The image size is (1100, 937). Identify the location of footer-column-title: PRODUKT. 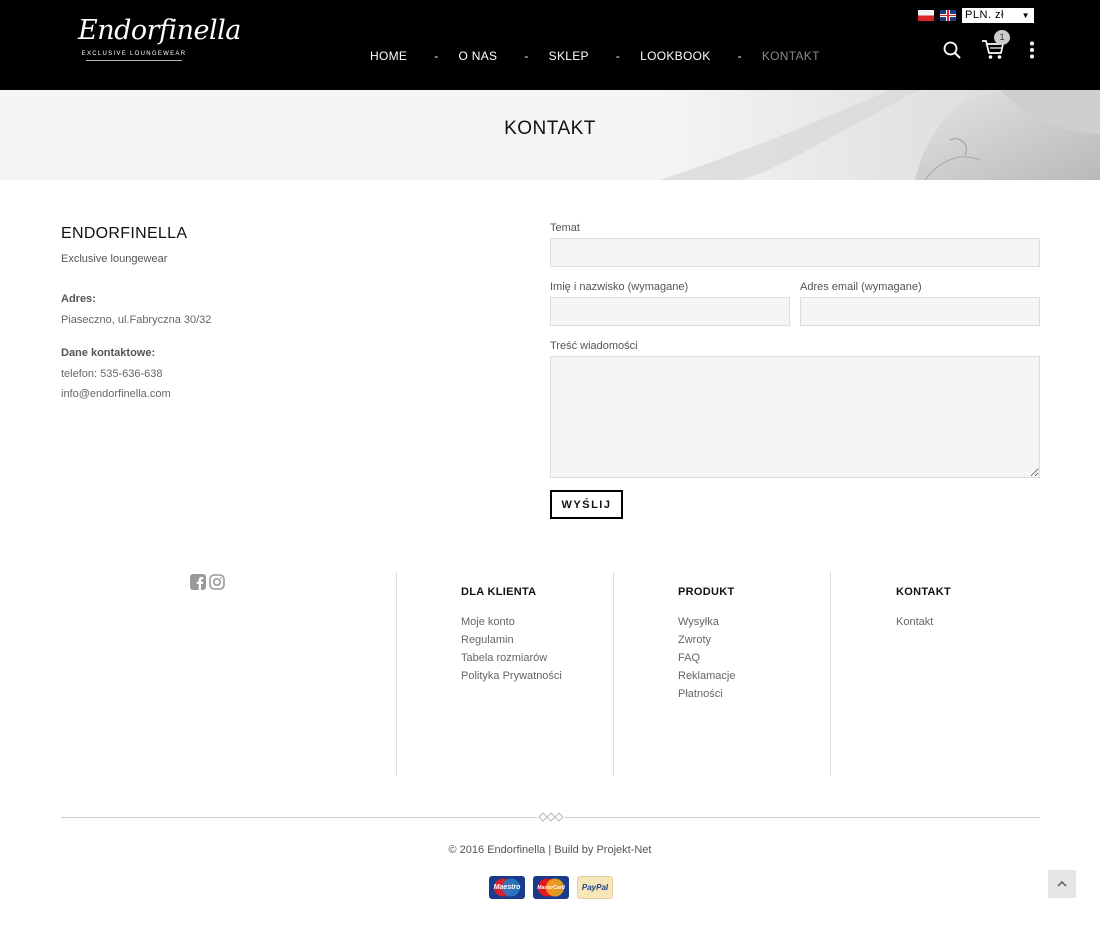
(706, 592).